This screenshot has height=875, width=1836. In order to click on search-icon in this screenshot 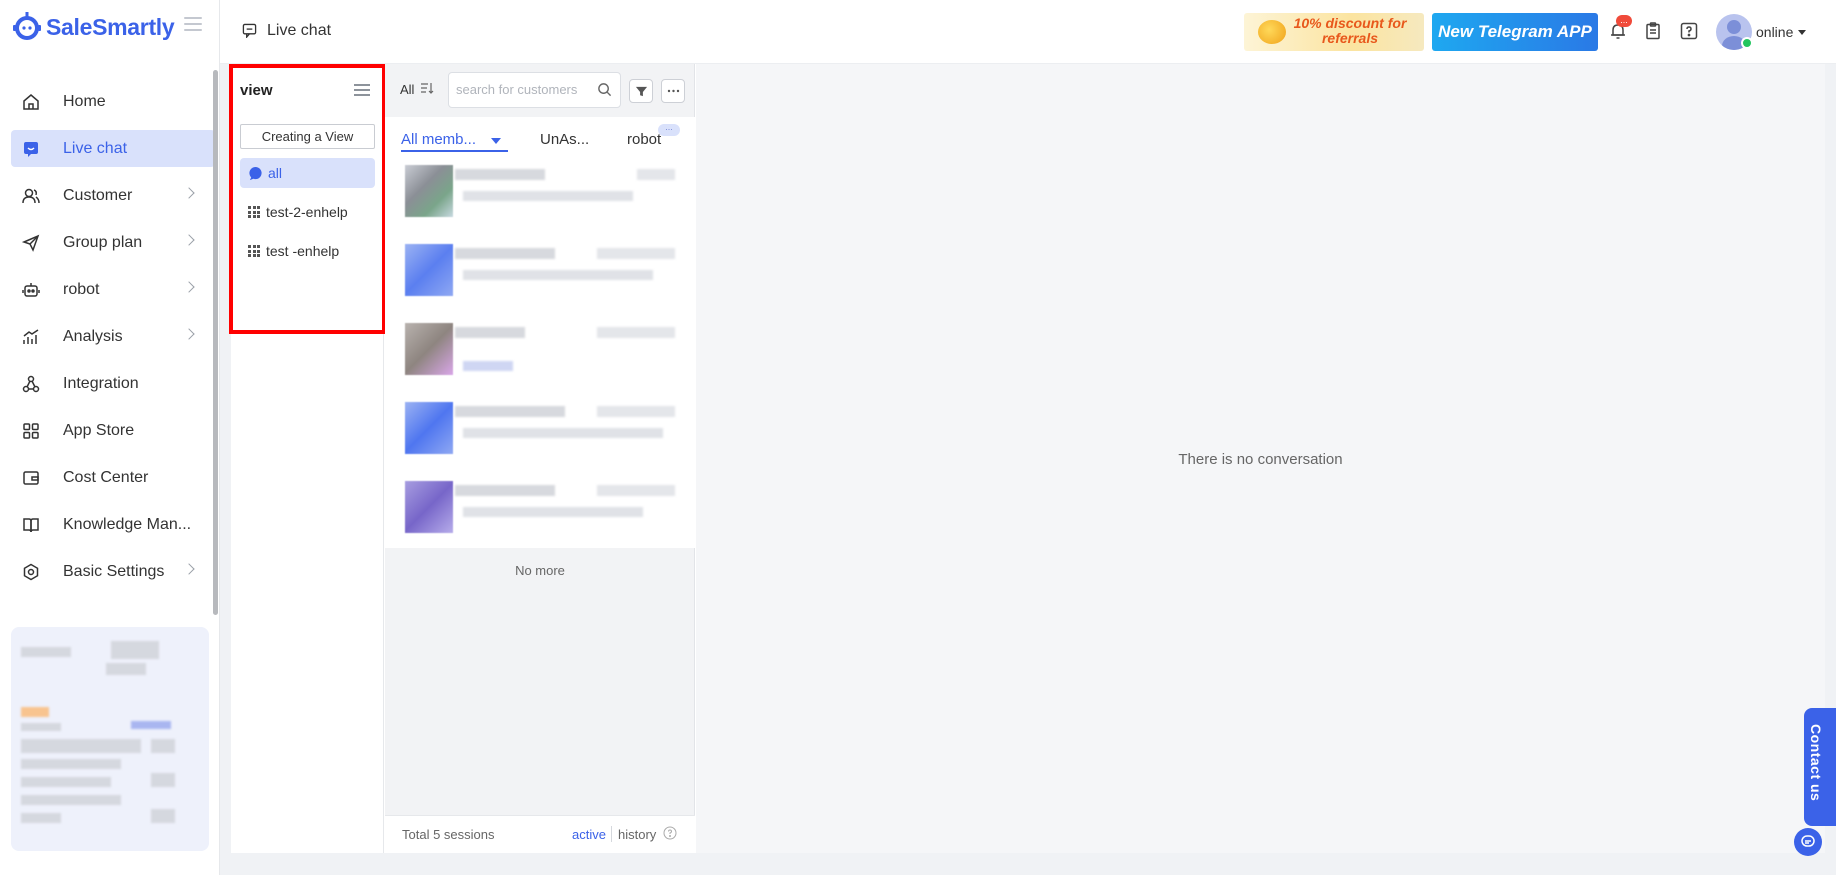, I will do `click(605, 90)`.